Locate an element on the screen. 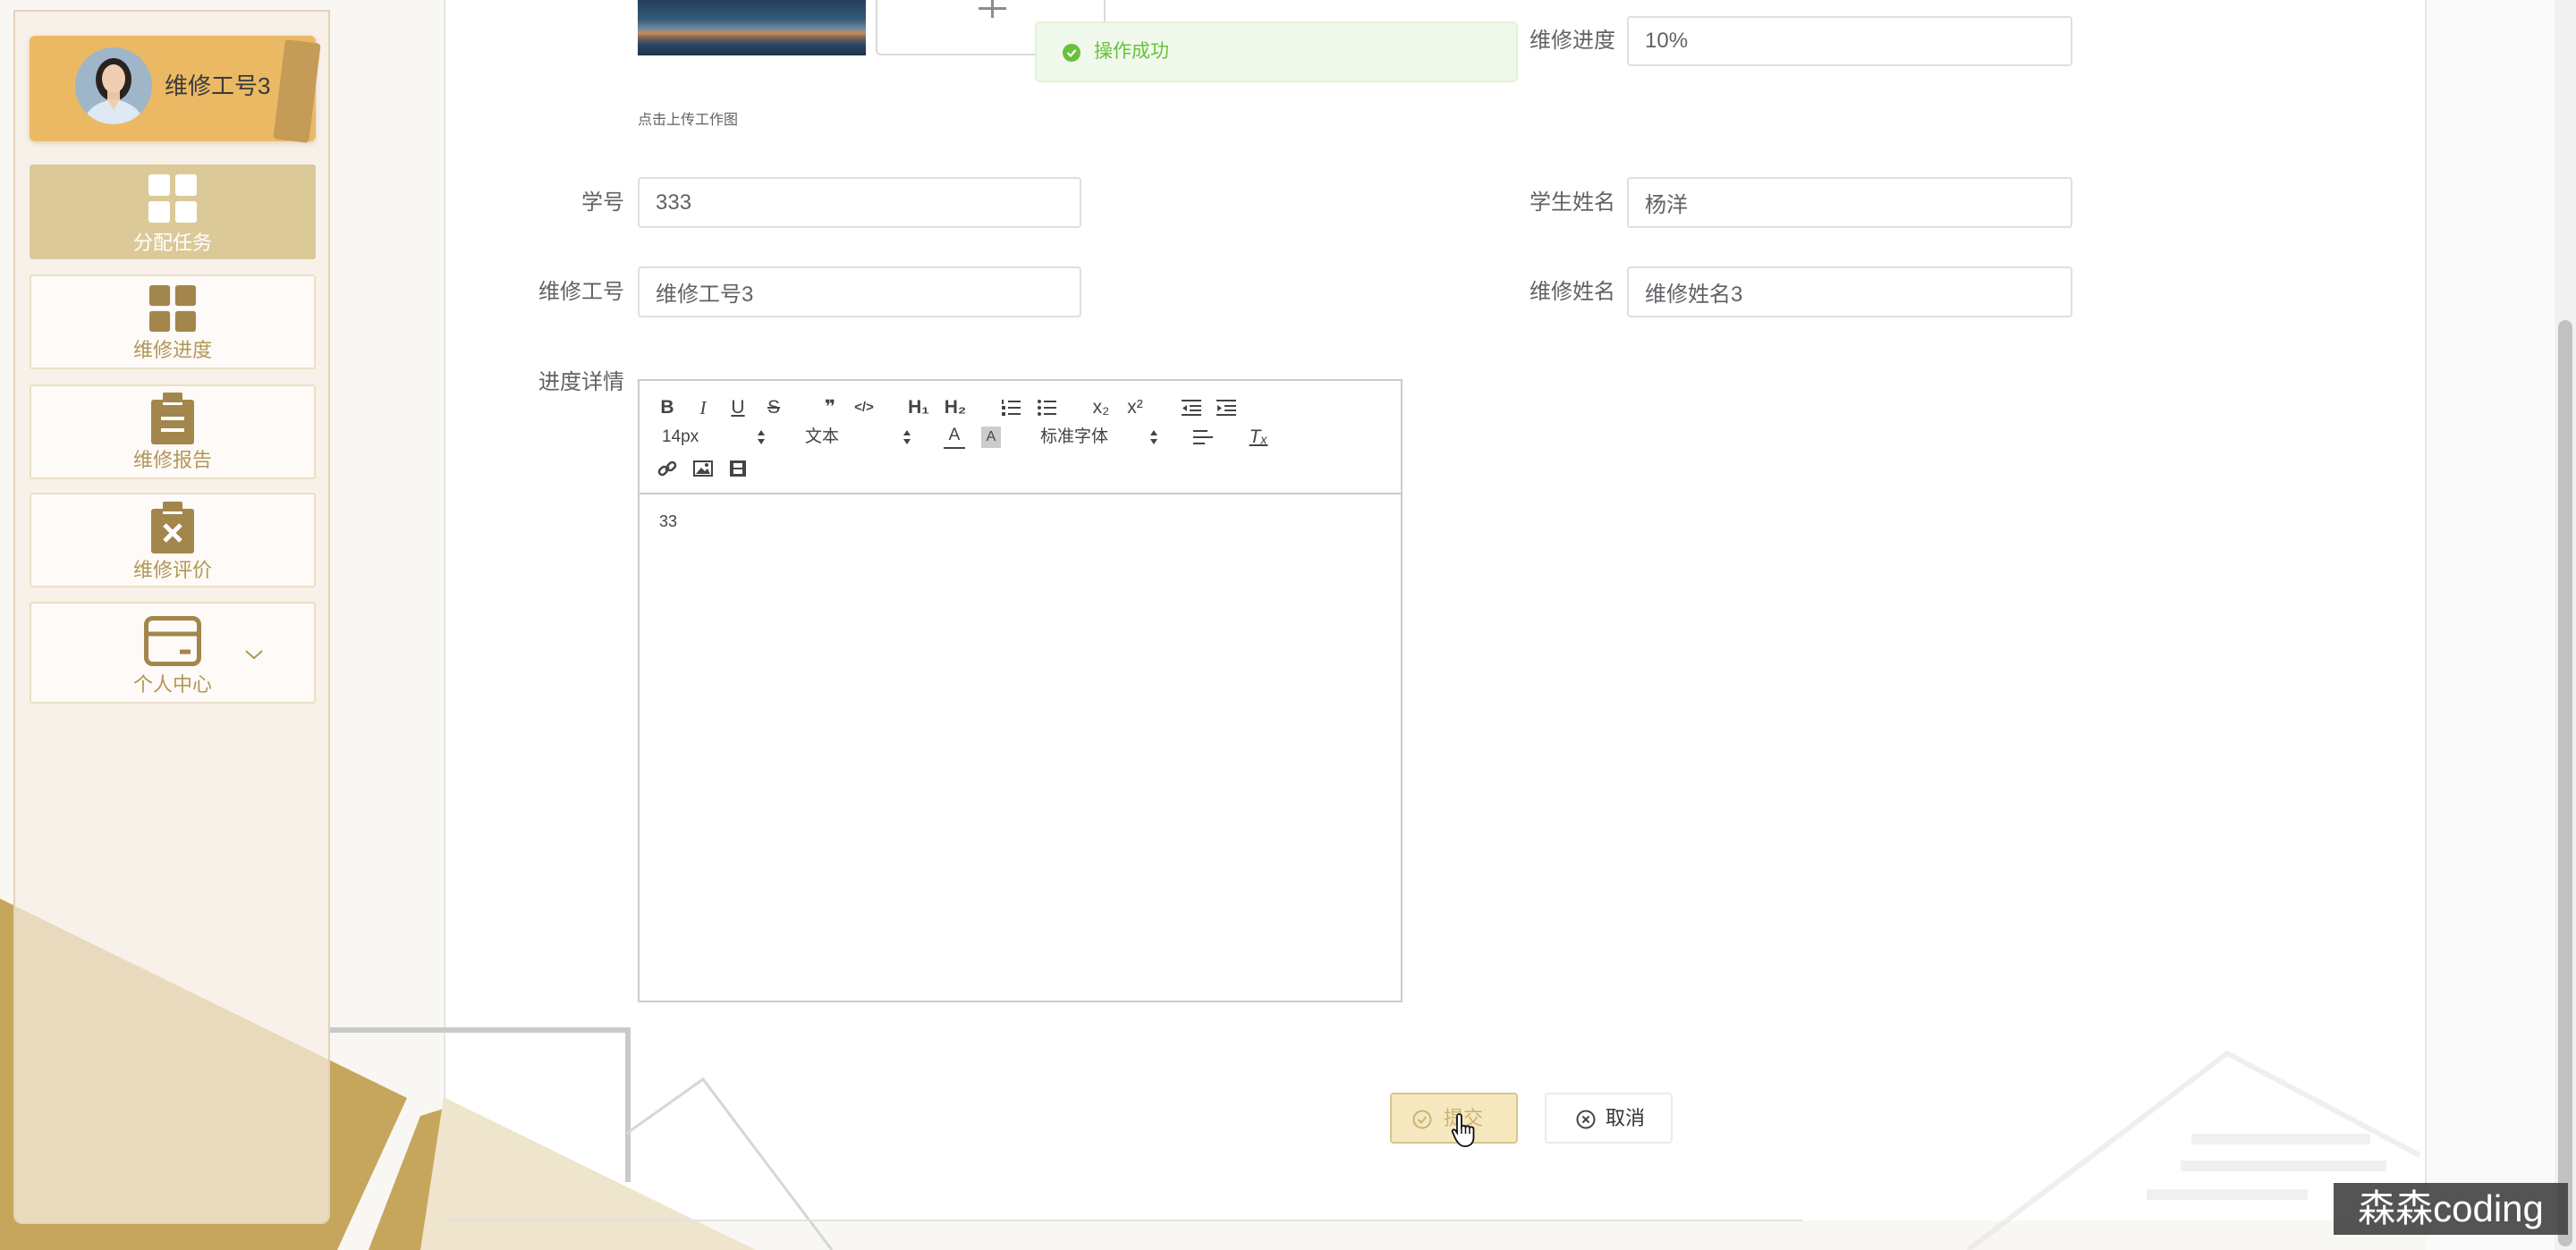 This screenshot has height=1250, width=2576. scrollbar-thumb is located at coordinates (2565, 783).